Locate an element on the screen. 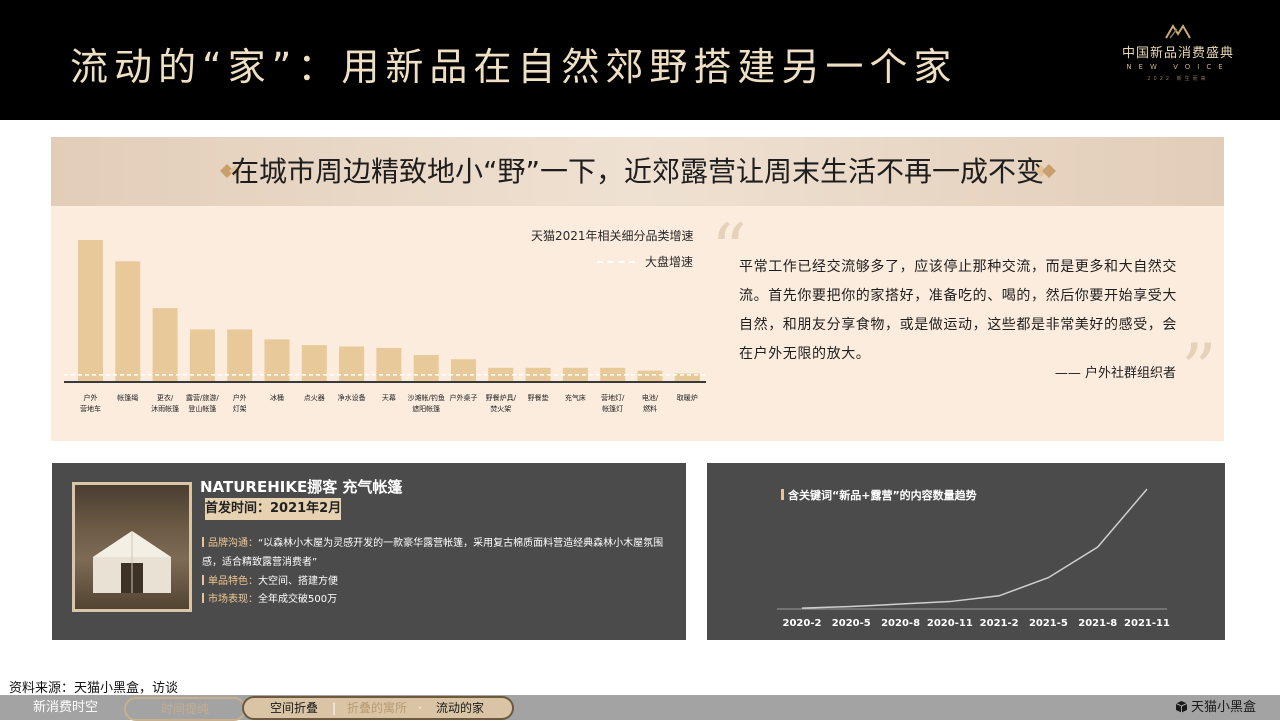 The height and width of the screenshot is (721, 1280). x-tick-label: 2021-11 is located at coordinates (1147, 623).